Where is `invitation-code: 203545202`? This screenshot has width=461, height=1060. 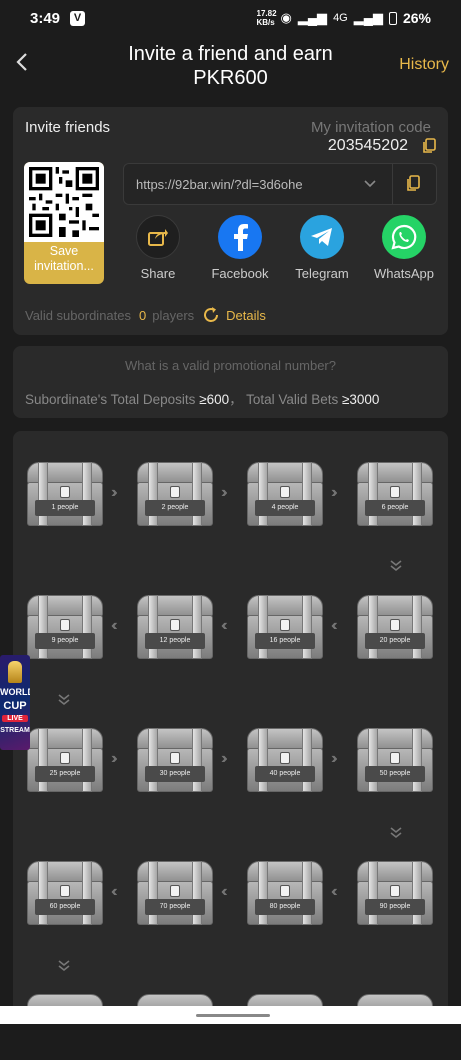
invitation-code: 203545202 is located at coordinates (367, 145).